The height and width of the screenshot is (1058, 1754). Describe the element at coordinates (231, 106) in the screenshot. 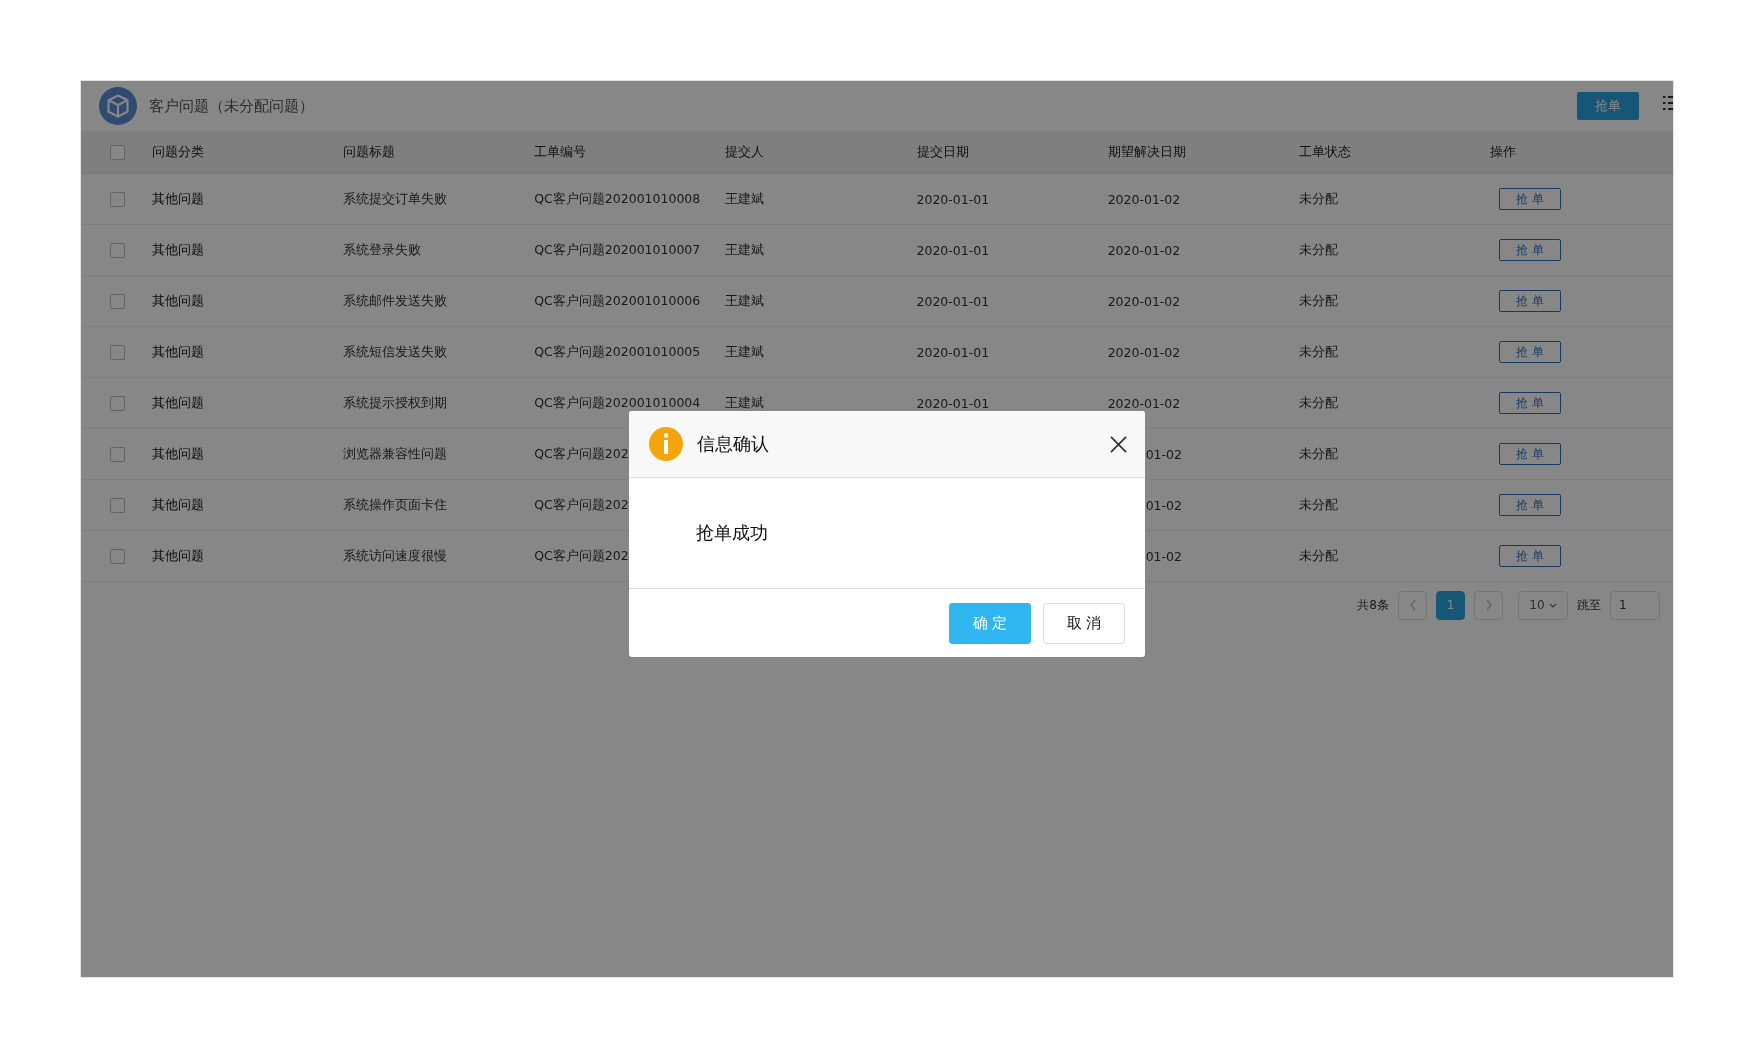

I see `page-title: 客户问题（未分配问题）` at that location.